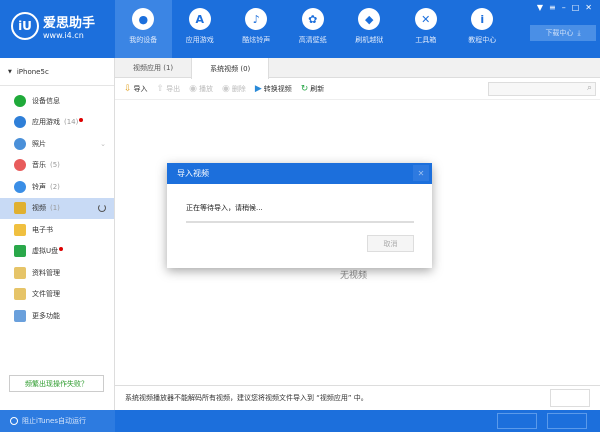 The height and width of the screenshot is (432, 600). I want to click on flower-icon: ✿, so click(312, 19).